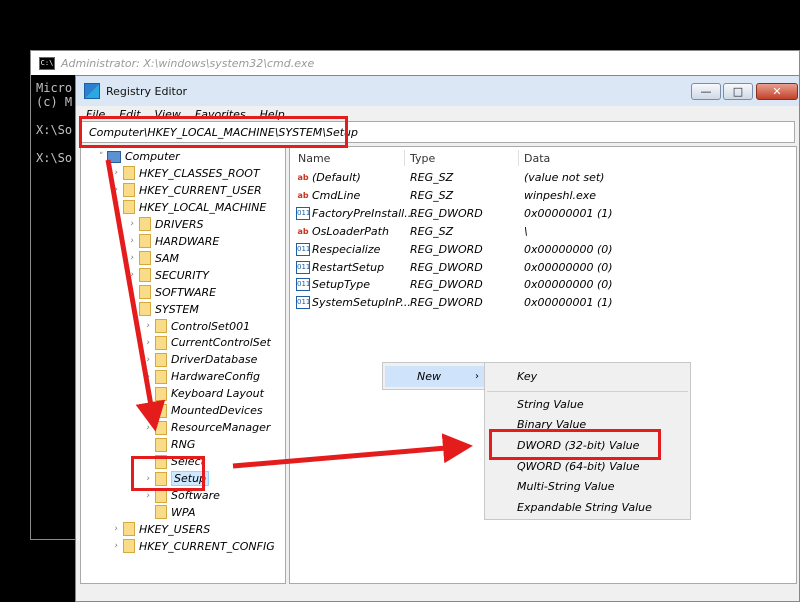  Describe the element at coordinates (135, 295) in the screenshot. I see `arrow-to-setup` at that location.